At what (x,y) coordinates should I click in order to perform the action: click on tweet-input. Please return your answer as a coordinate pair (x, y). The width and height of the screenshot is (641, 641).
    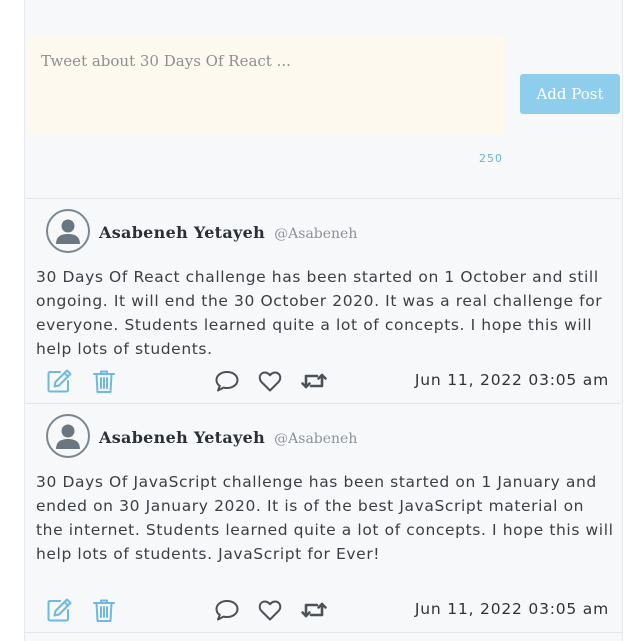
    Looking at the image, I should click on (266, 85).